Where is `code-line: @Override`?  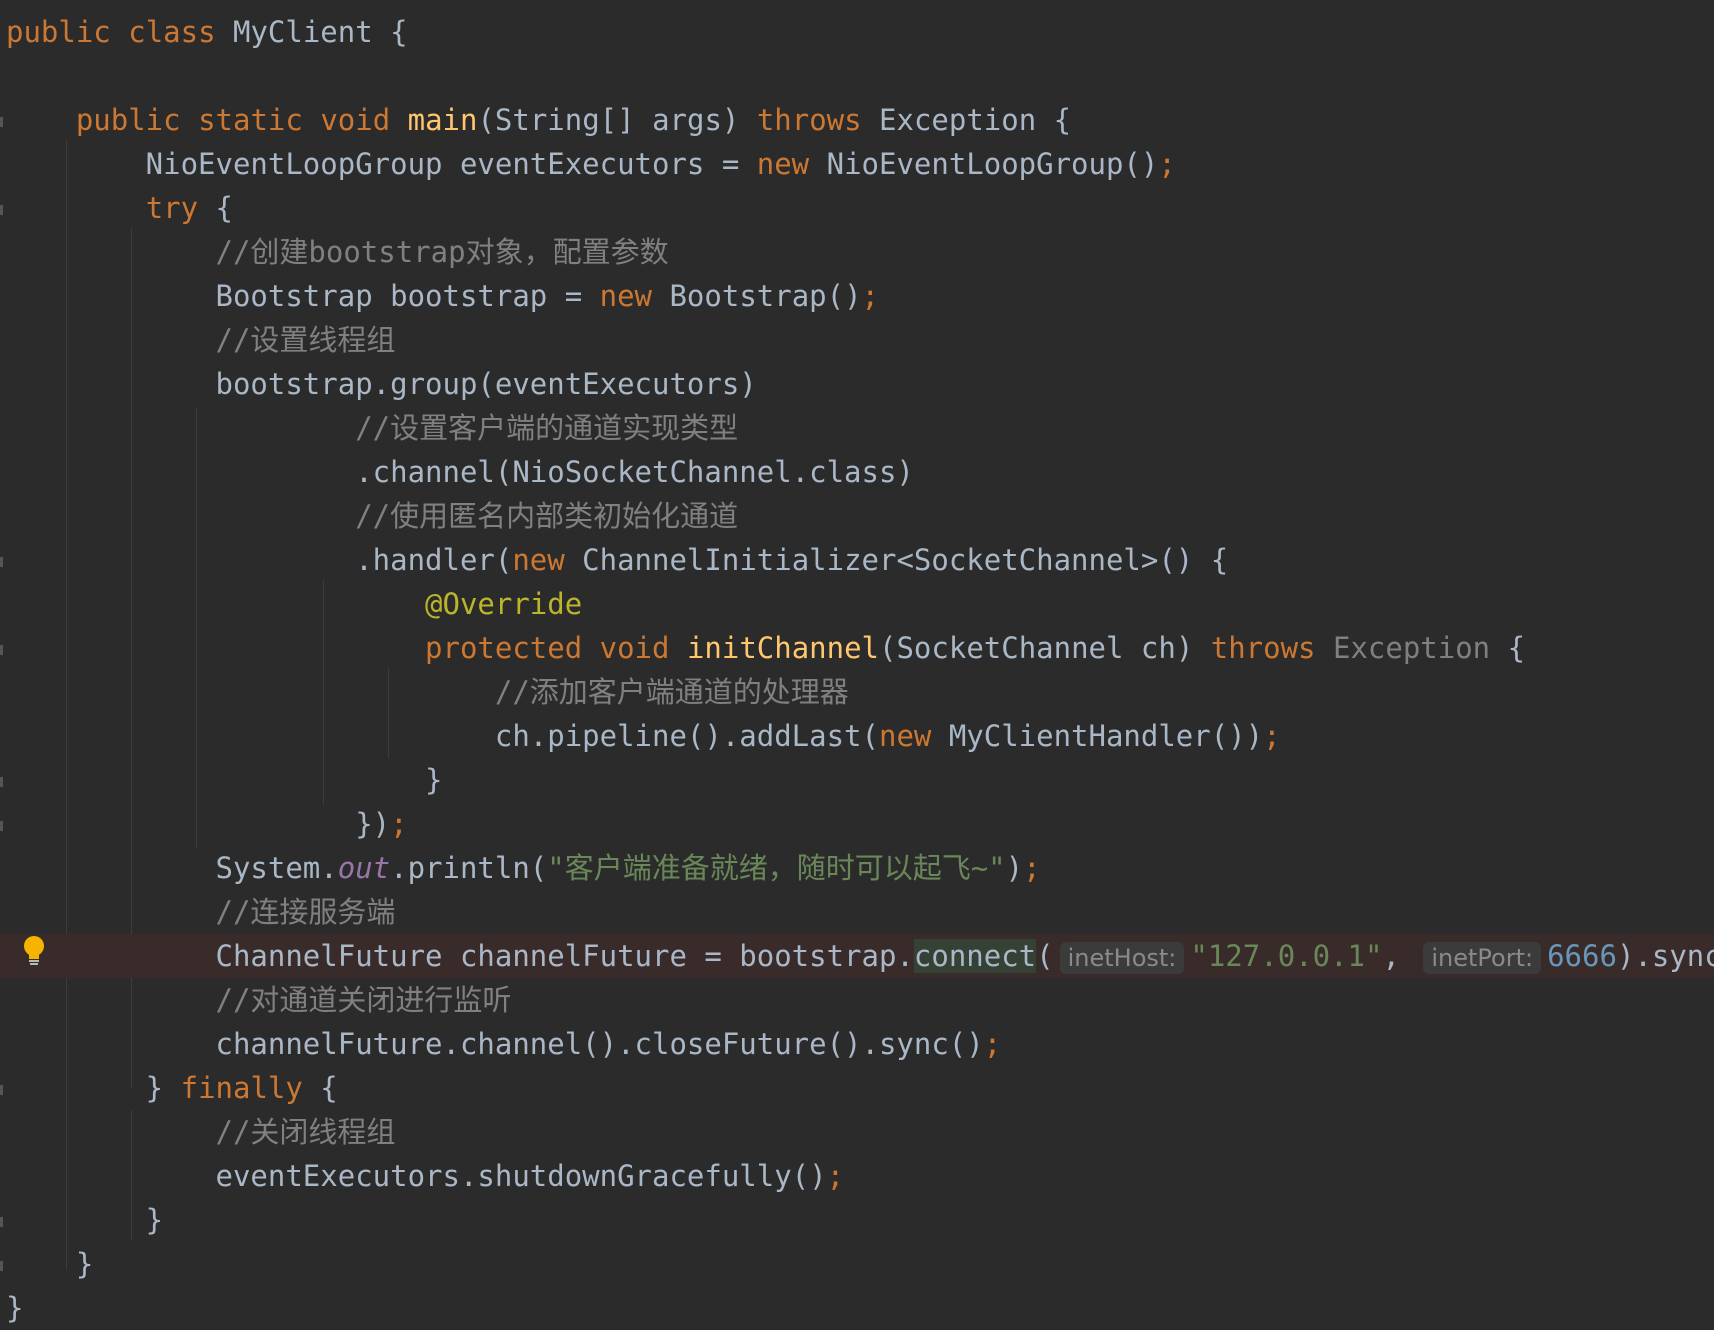
code-line: @Override is located at coordinates (857, 604).